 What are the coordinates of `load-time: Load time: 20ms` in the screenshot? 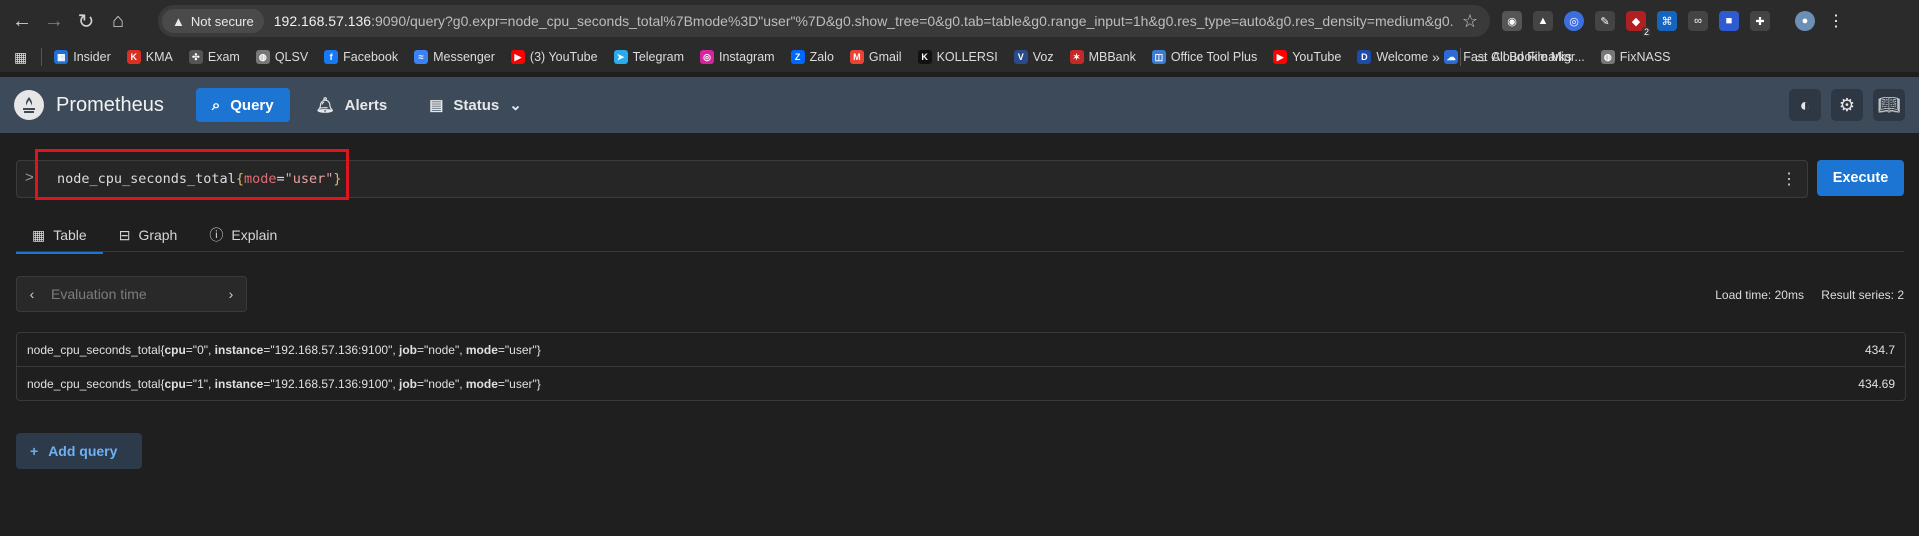 It's located at (1759, 295).